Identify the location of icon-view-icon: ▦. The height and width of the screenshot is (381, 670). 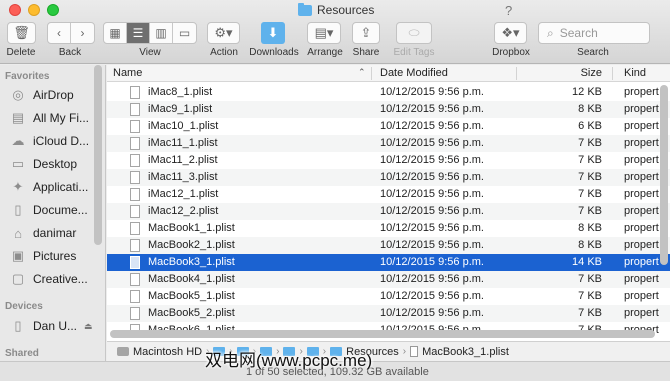
(115, 33).